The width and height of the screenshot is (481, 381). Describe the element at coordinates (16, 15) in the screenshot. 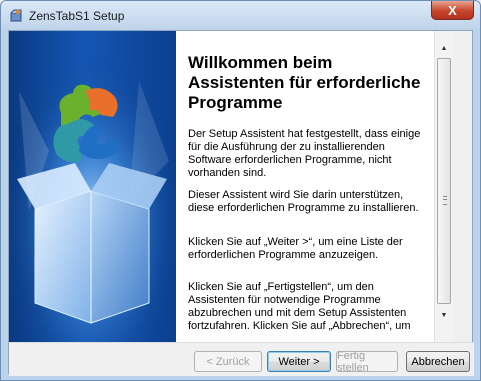

I see `setup-box-icon` at that location.